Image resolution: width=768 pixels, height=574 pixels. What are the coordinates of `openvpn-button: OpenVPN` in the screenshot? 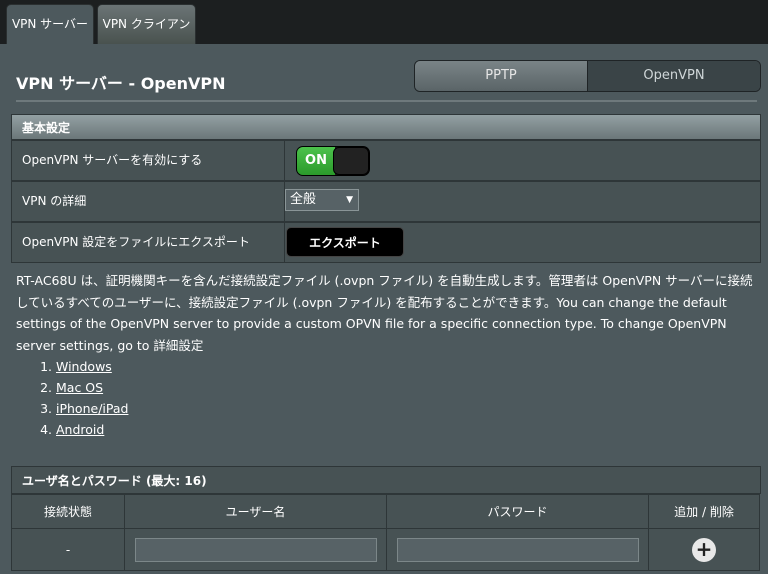 It's located at (674, 76).